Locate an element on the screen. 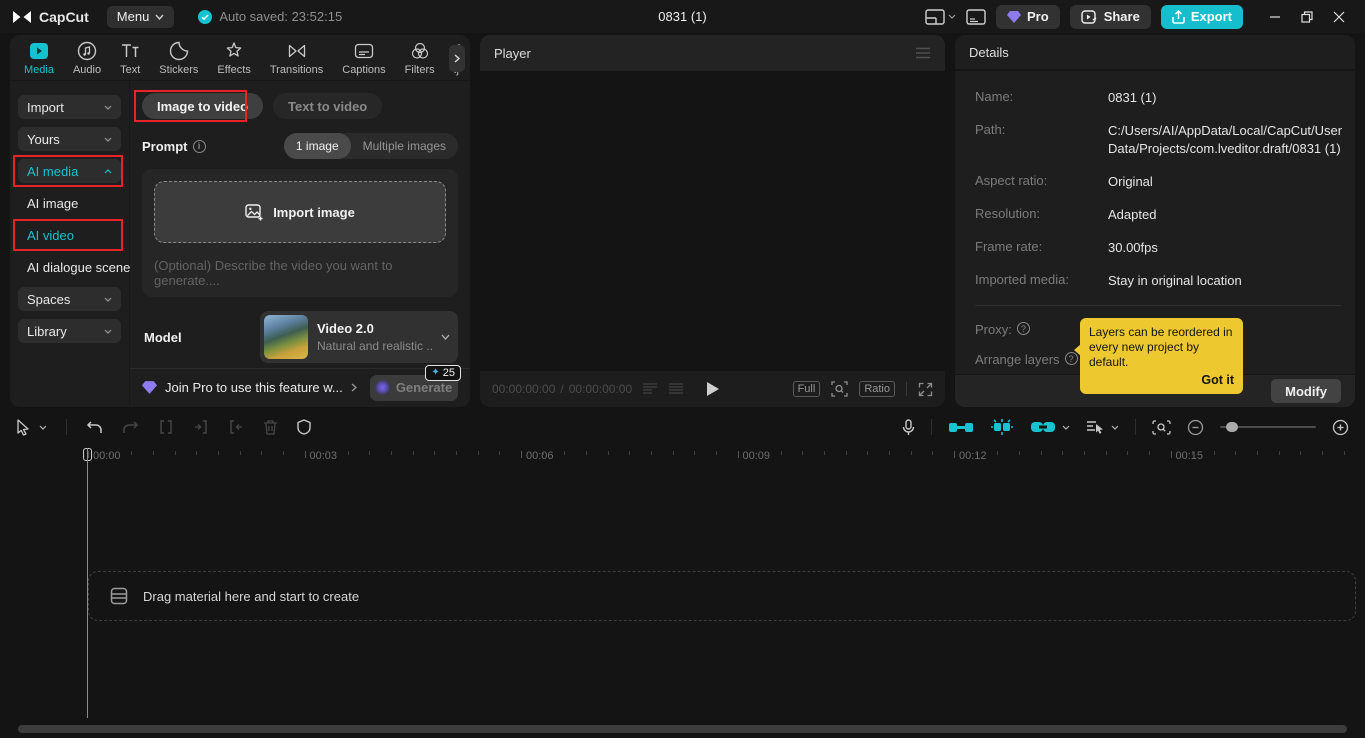  share-button: Share is located at coordinates (1110, 16).